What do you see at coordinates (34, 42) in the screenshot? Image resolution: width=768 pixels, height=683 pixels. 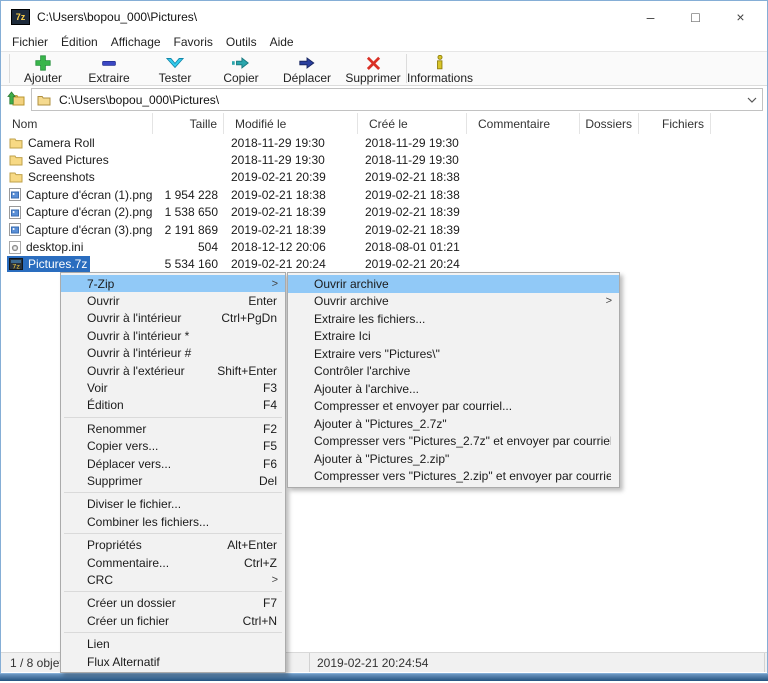 I see `menubar-item-fichier: Fichier` at bounding box center [34, 42].